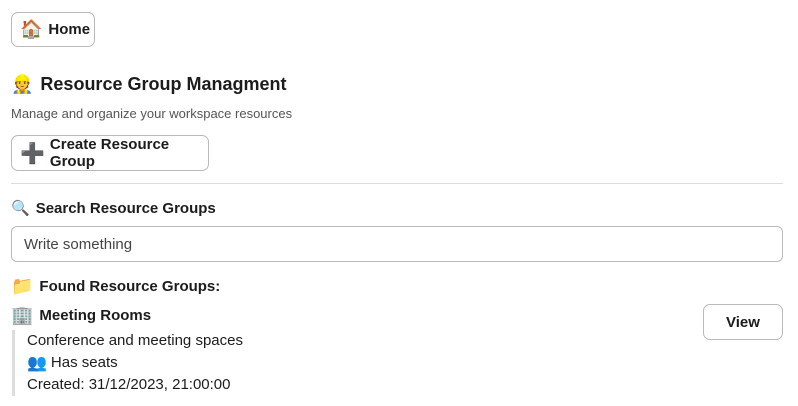  What do you see at coordinates (129, 384) in the screenshot?
I see `resource-group-created: Created: 31/12/2023, 21:00:00` at bounding box center [129, 384].